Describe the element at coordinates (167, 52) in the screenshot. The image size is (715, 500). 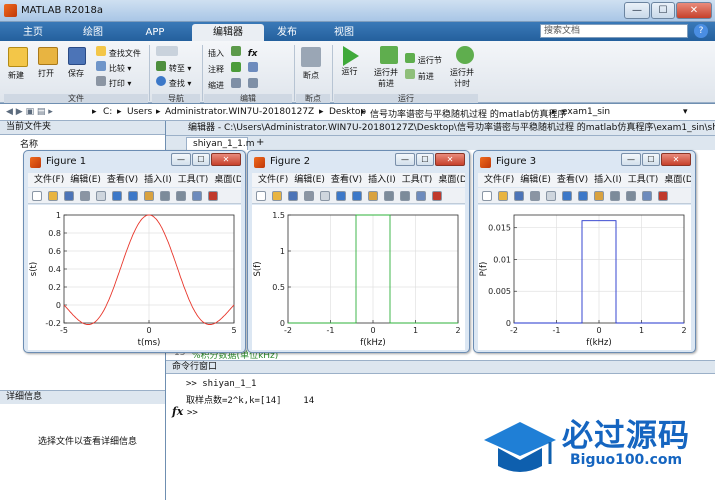
I see `nav-arrows` at that location.